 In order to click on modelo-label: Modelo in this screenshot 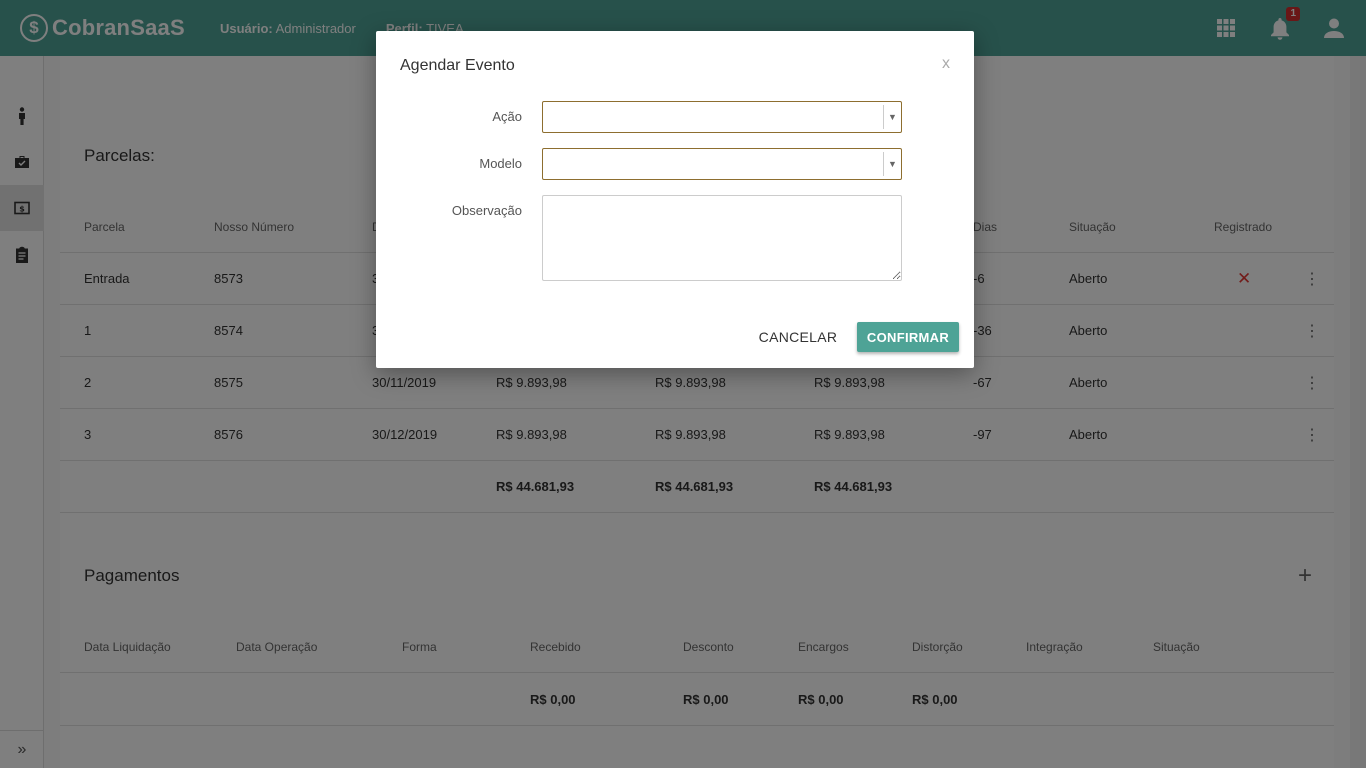, I will do `click(500, 163)`.